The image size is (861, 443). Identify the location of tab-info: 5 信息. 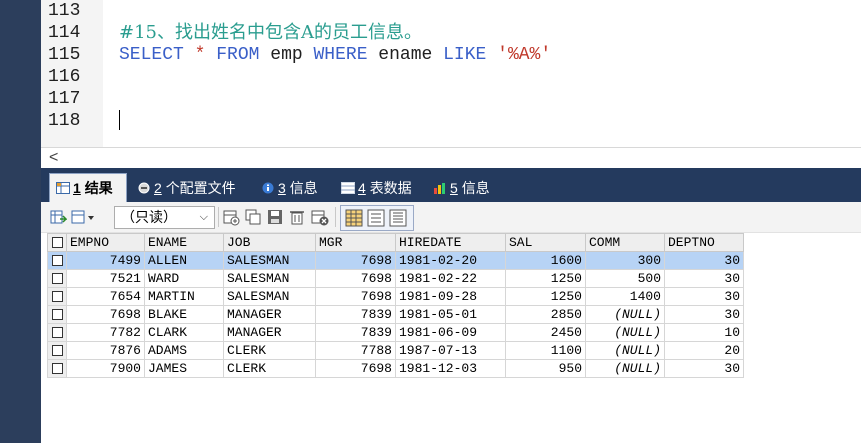
(458, 188).